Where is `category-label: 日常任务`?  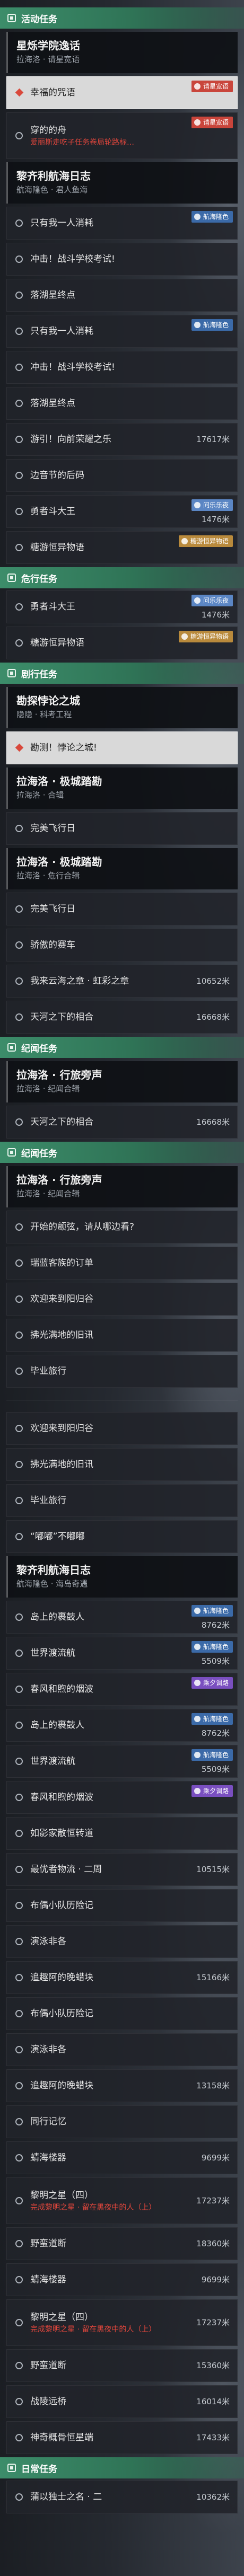 category-label: 日常任务 is located at coordinates (39, 2469).